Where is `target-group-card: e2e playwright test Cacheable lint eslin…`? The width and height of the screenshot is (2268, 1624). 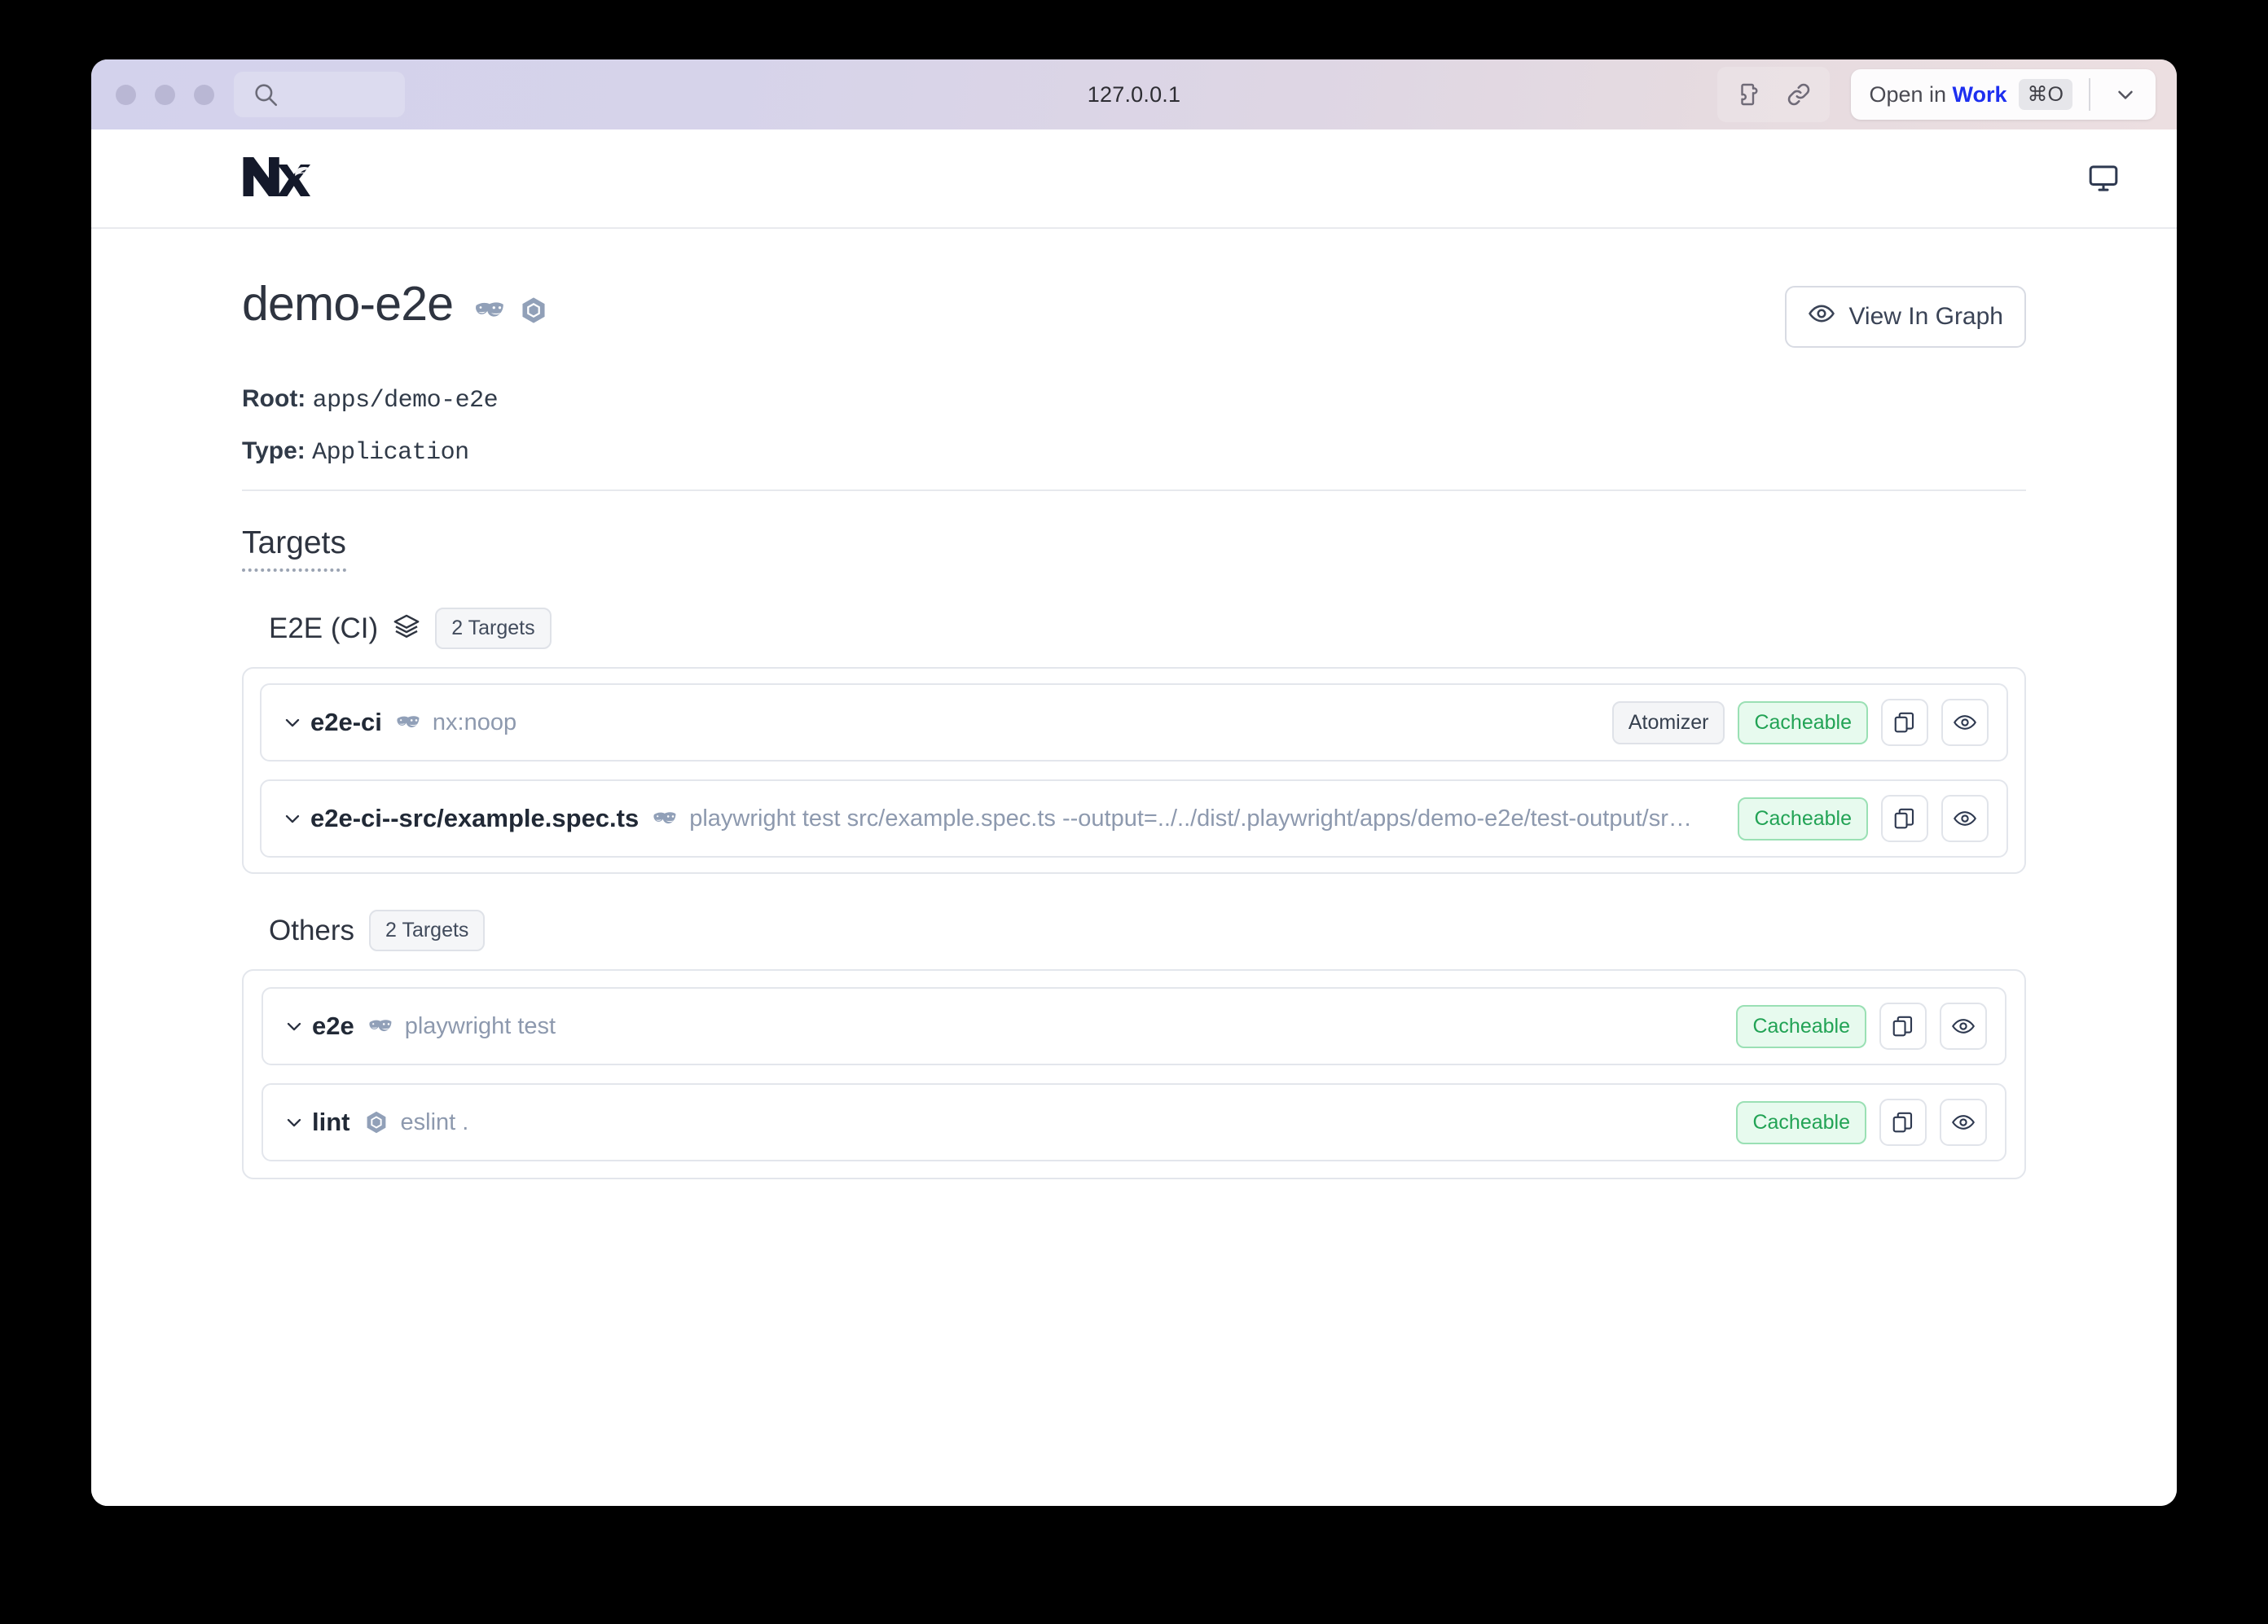 target-group-card: e2e playwright test Cacheable lint eslin… is located at coordinates (1134, 1074).